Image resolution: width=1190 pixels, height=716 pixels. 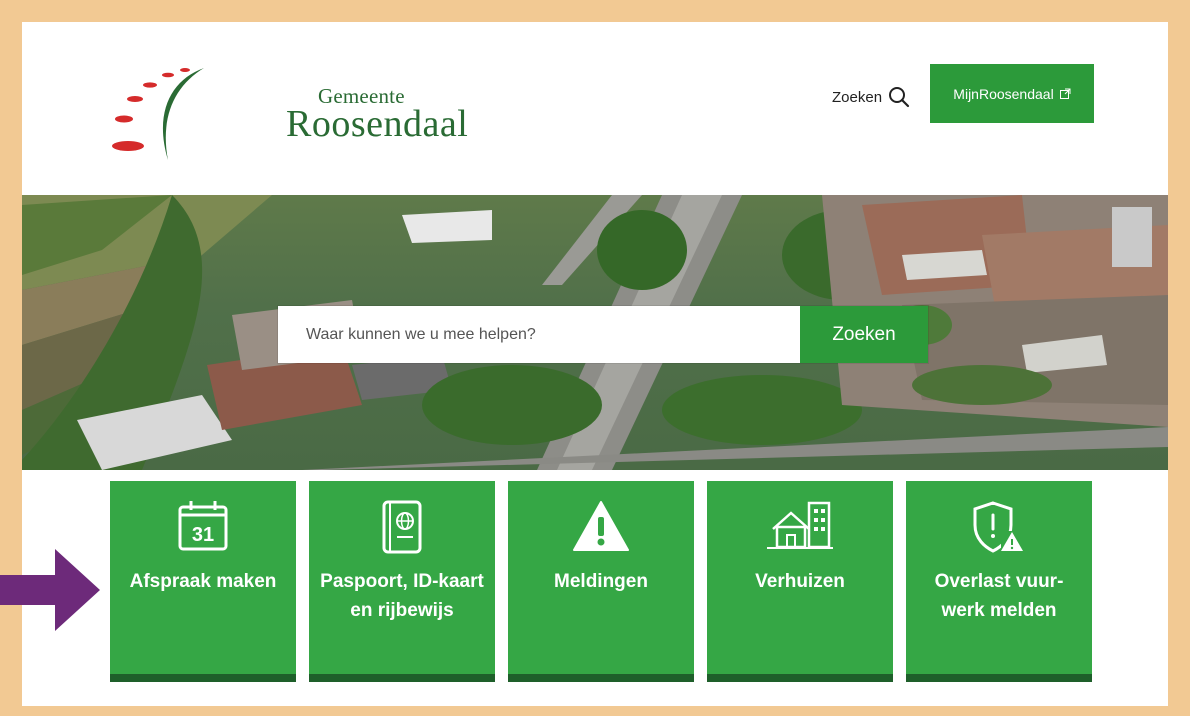 I want to click on header-search-button: Zoeken, so click(x=871, y=97).